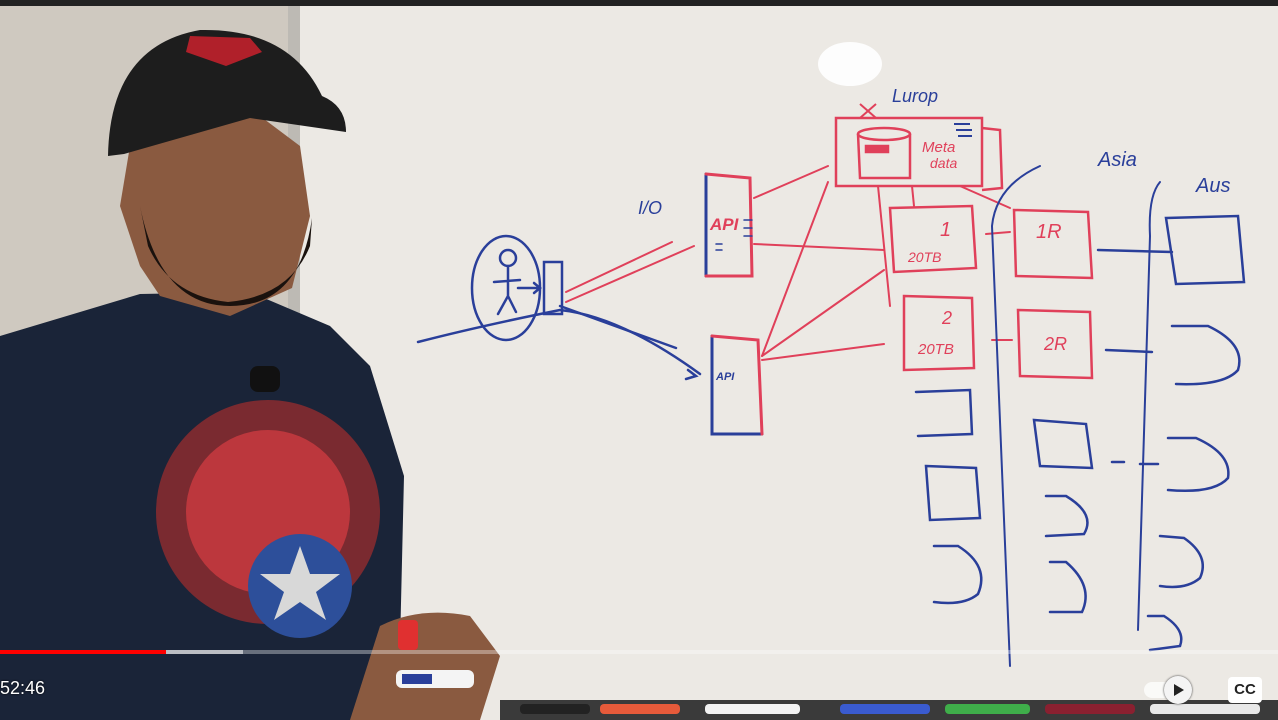 This screenshot has width=1278, height=720. Describe the element at coordinates (555, 709) in the screenshot. I see `marker-black` at that location.